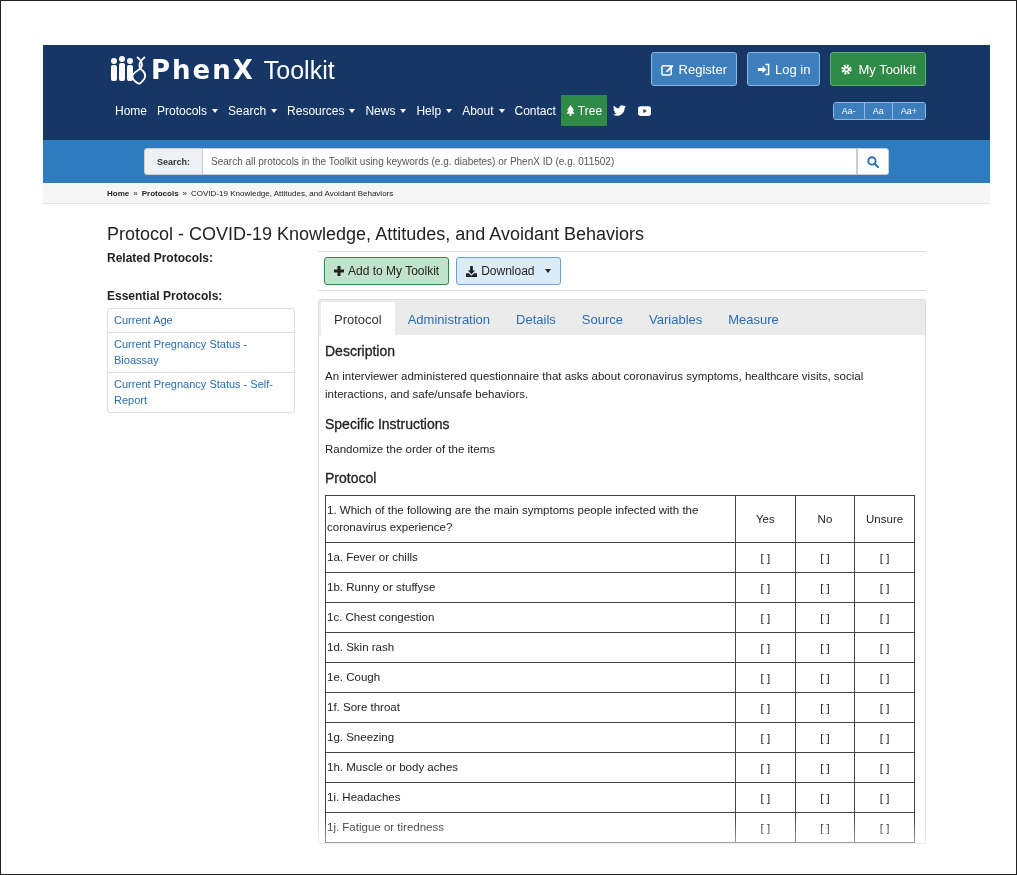 The width and height of the screenshot is (1017, 875). What do you see at coordinates (530, 647) in the screenshot?
I see `table-cell: 1d. Skin rash` at bounding box center [530, 647].